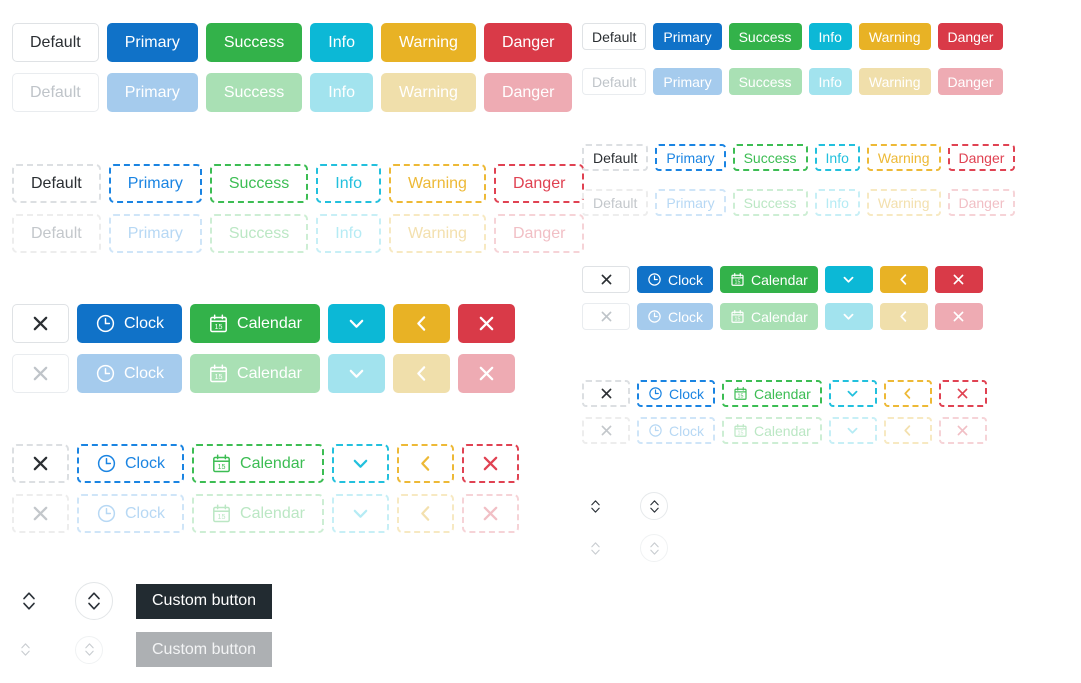 Image resolution: width=1081 pixels, height=683 pixels. Describe the element at coordinates (341, 42) in the screenshot. I see `button-info: Info` at that location.